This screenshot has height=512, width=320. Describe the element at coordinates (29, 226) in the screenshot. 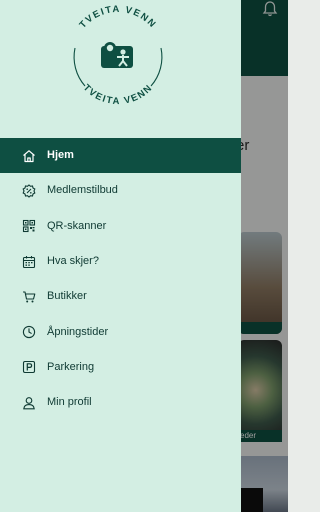

I see `qr-code-icon` at that location.